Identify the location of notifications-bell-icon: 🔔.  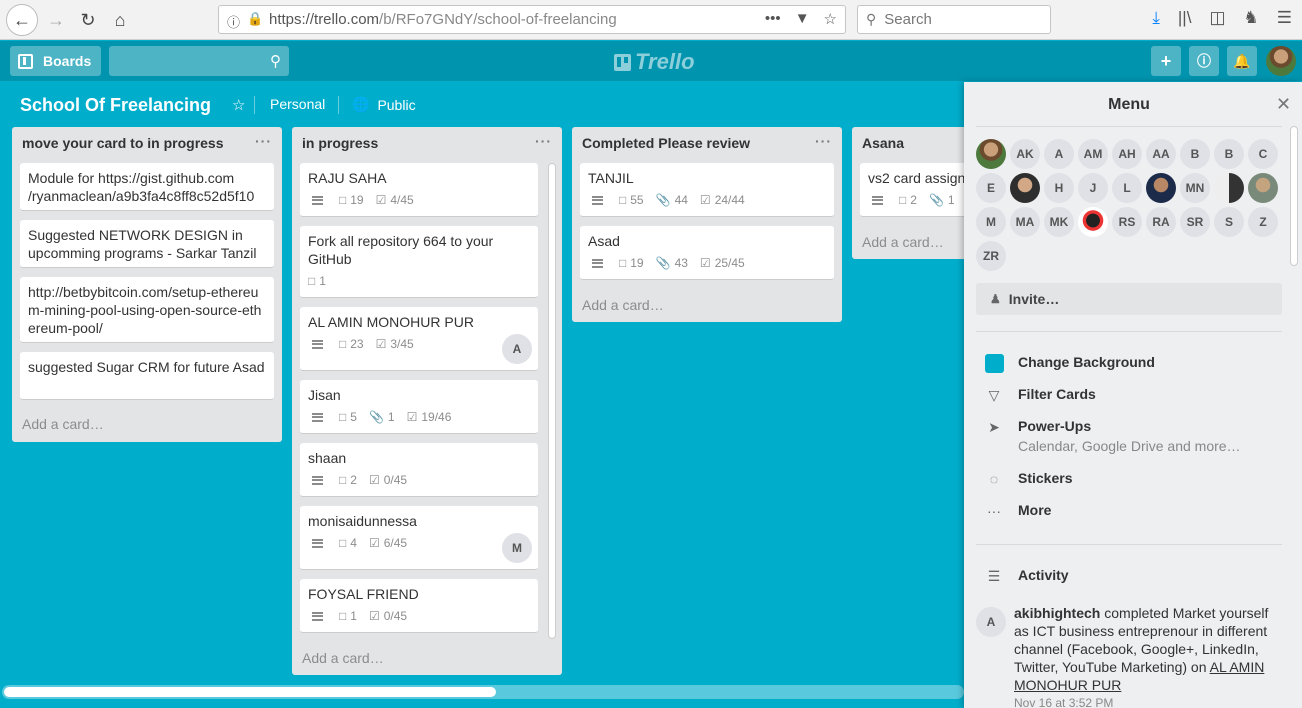
(1242, 61).